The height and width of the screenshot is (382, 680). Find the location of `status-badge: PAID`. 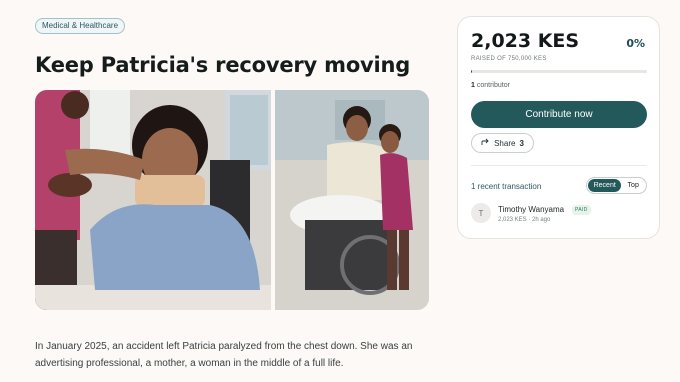

status-badge: PAID is located at coordinates (581, 210).